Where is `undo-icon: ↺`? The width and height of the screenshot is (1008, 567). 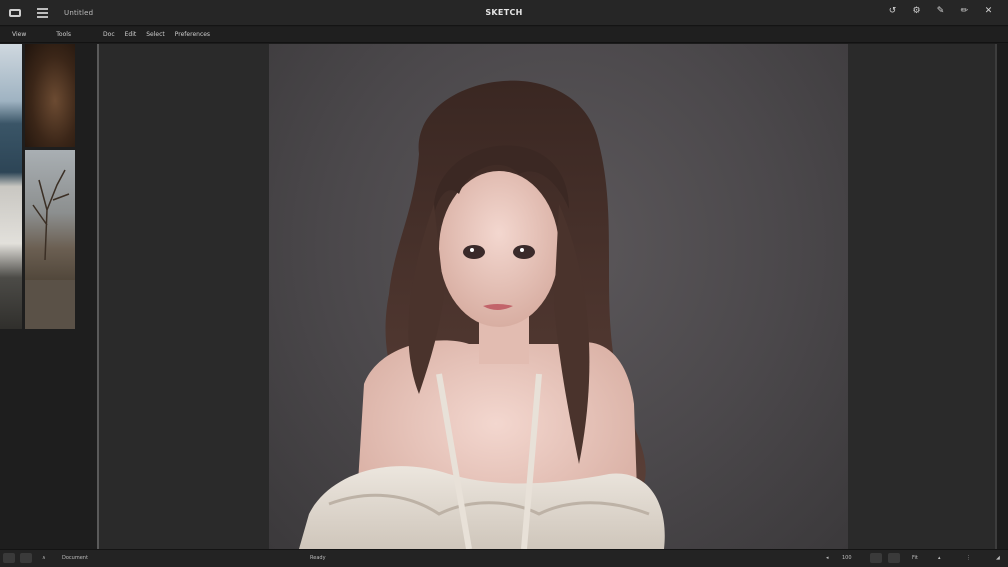 undo-icon: ↺ is located at coordinates (892, 11).